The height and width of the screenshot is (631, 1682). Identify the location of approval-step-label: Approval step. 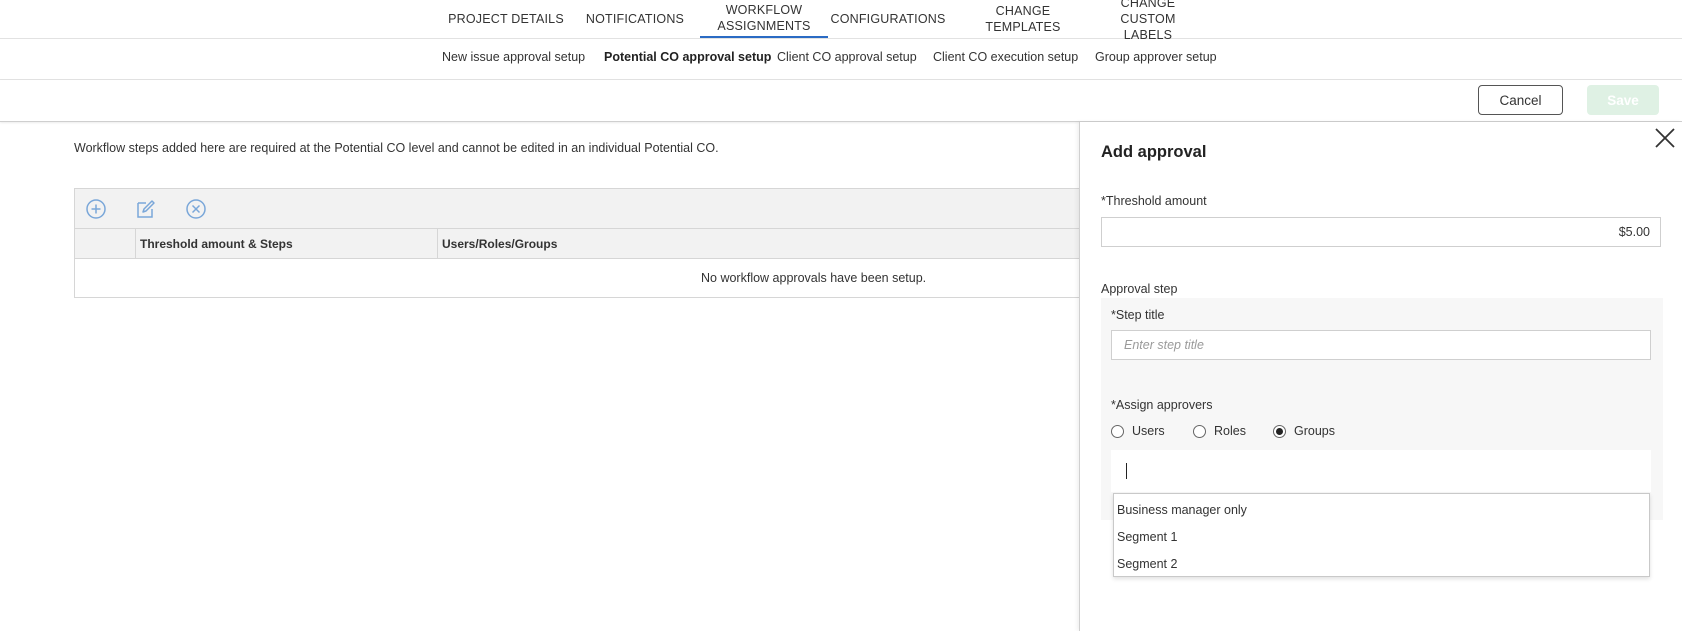
(1139, 289).